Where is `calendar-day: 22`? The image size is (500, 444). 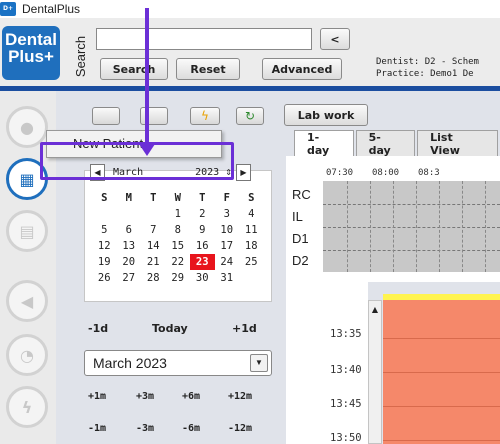 calendar-day: 22 is located at coordinates (178, 262).